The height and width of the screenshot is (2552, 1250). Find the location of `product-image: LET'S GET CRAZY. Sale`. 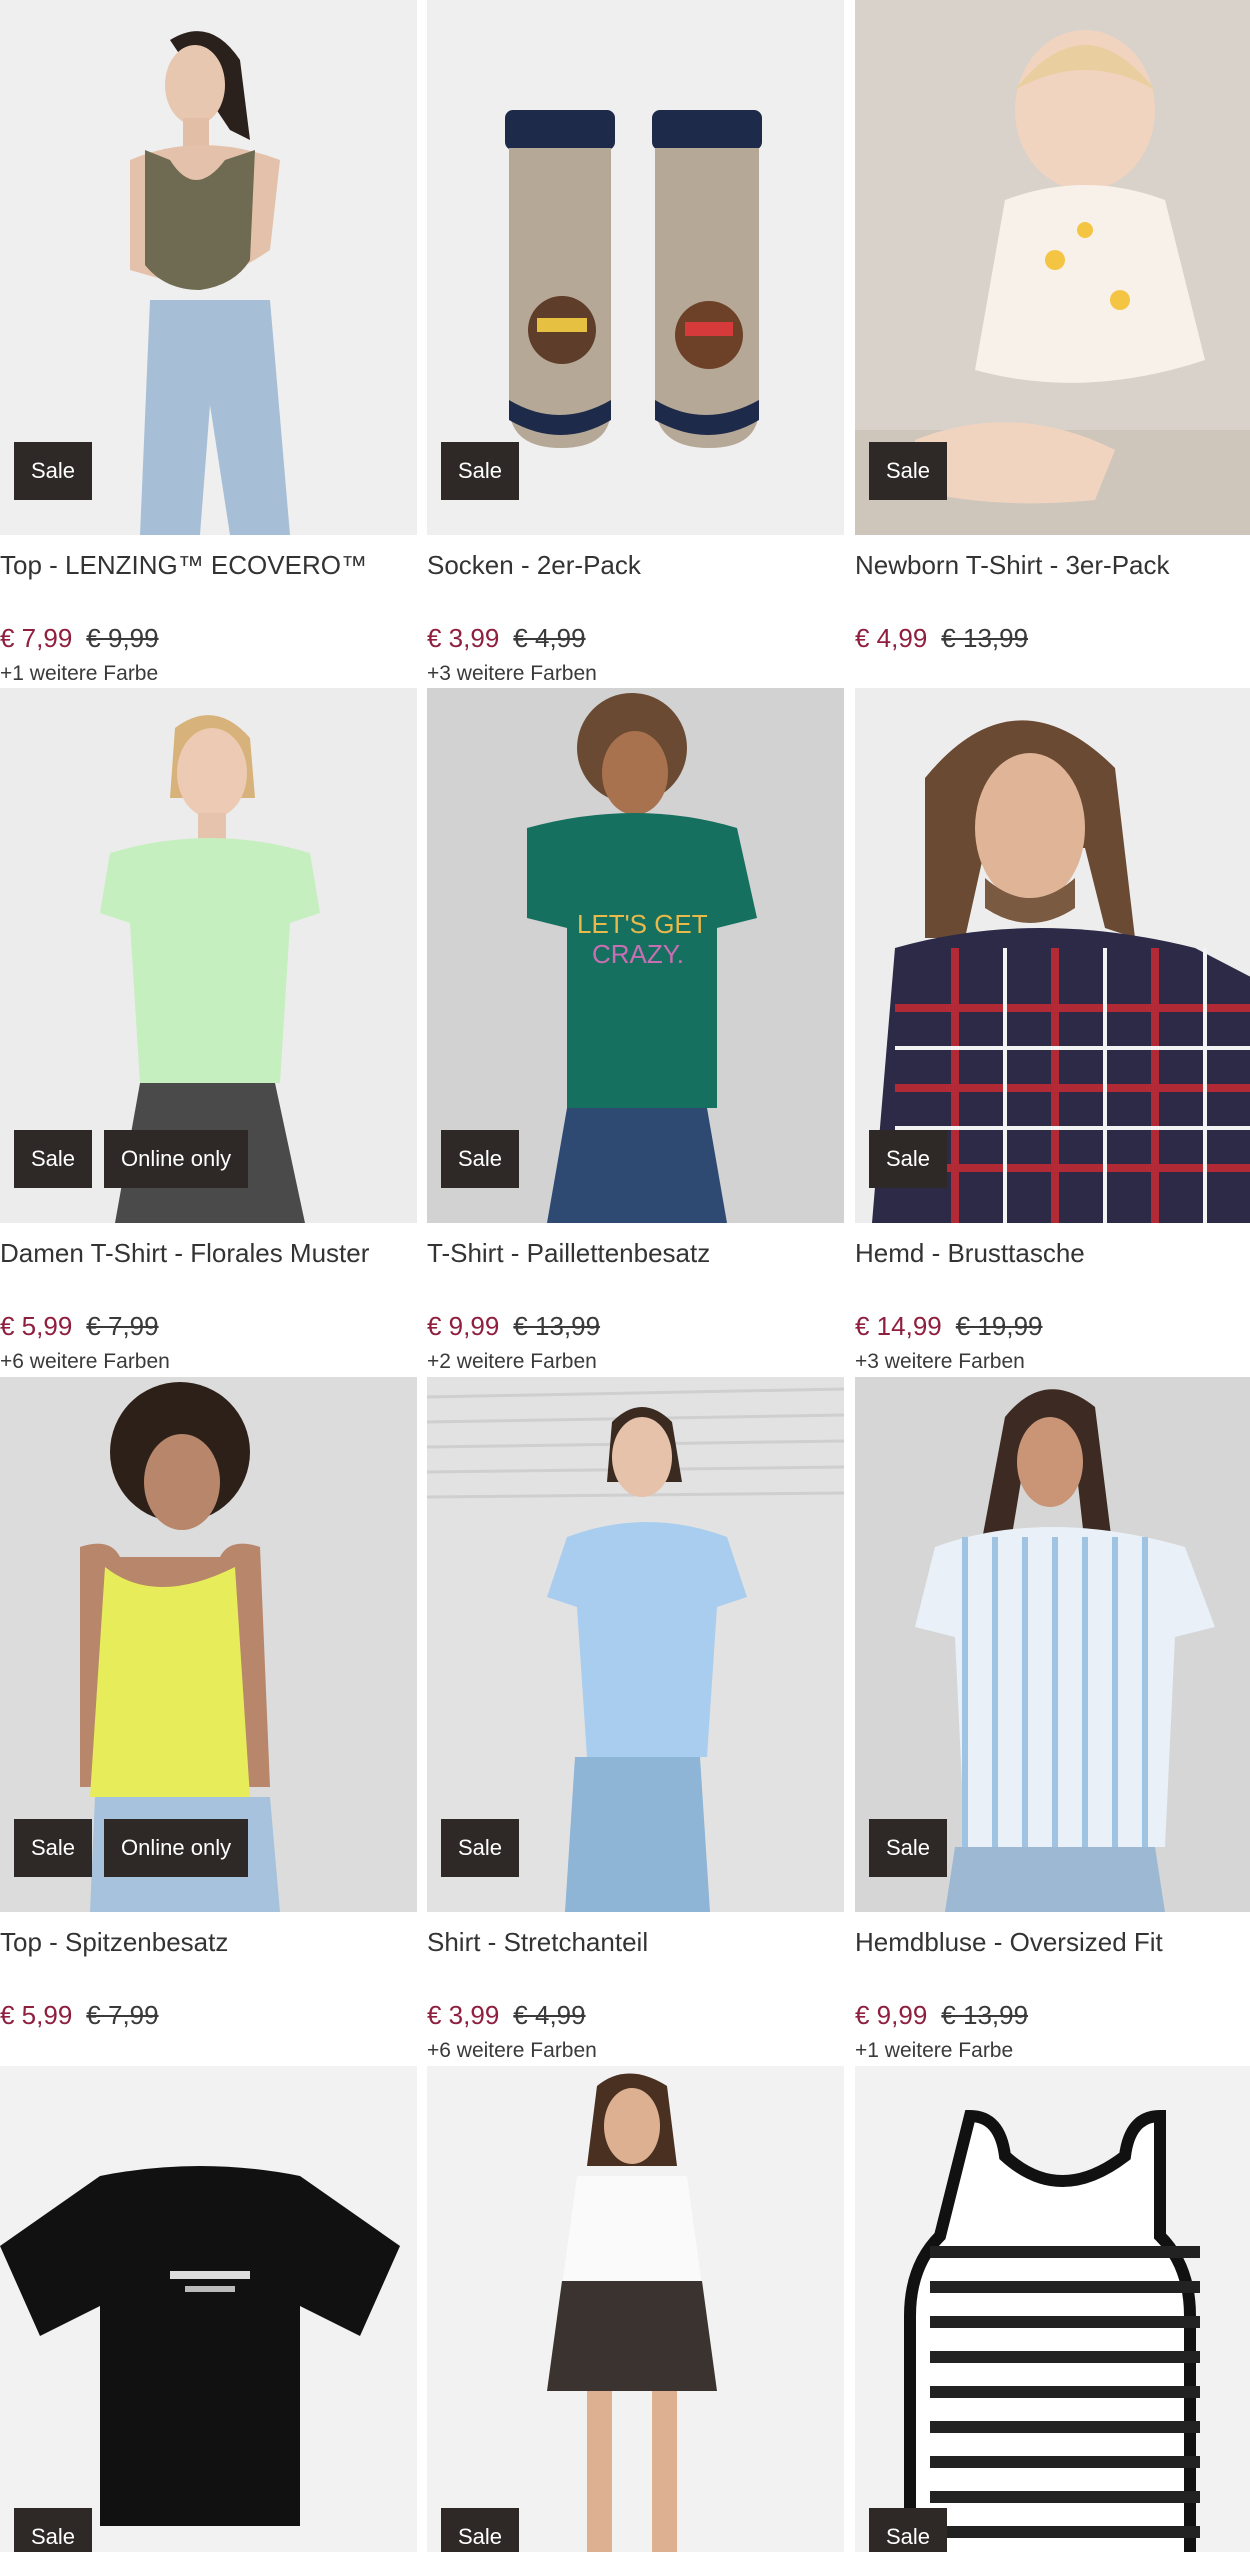

product-image: LET'S GET CRAZY. Sale is located at coordinates (635, 955).